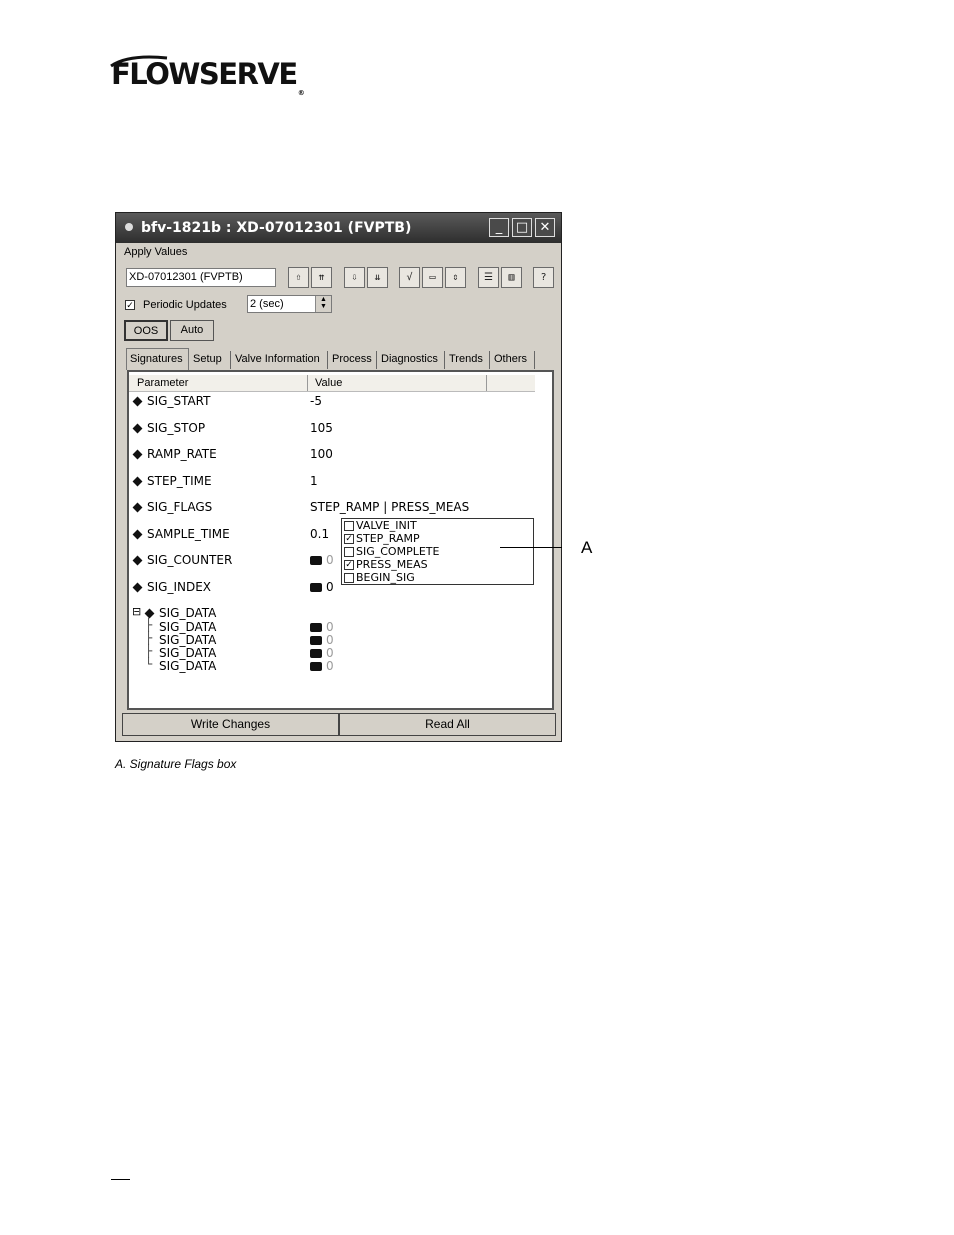  I want to click on interval-value: 2 (sec), so click(267, 304).